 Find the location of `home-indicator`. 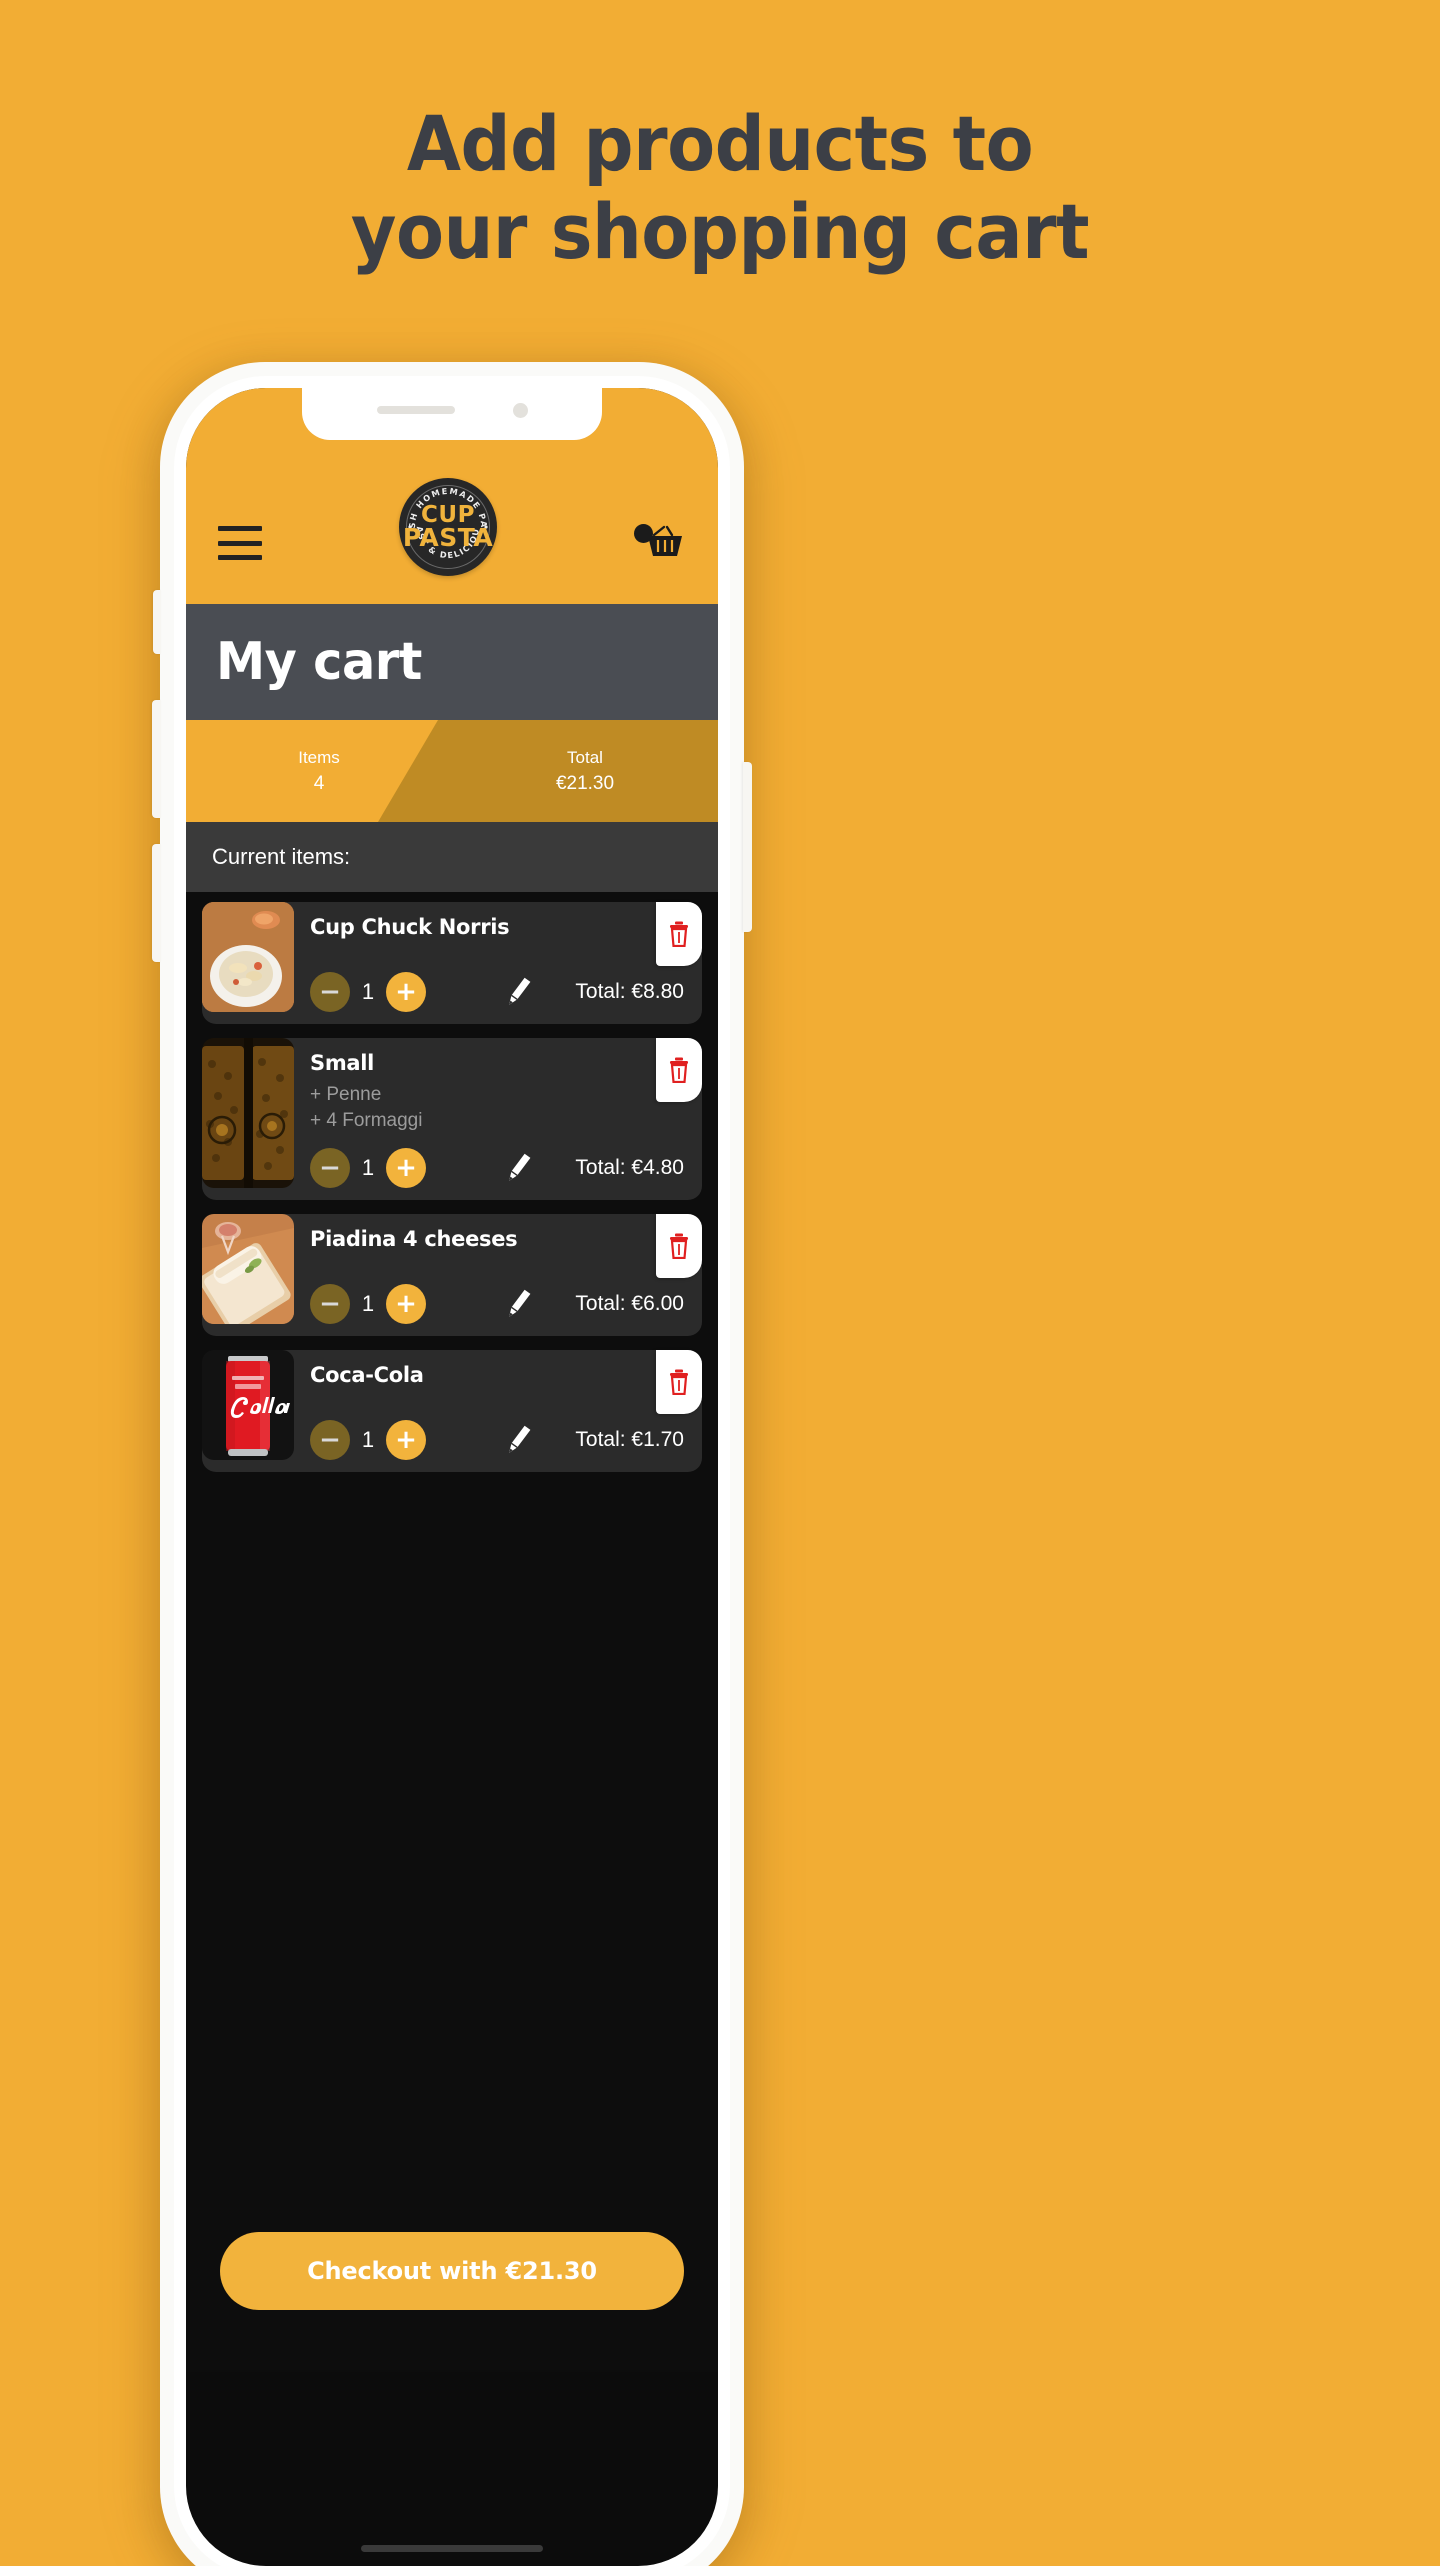

home-indicator is located at coordinates (452, 2548).